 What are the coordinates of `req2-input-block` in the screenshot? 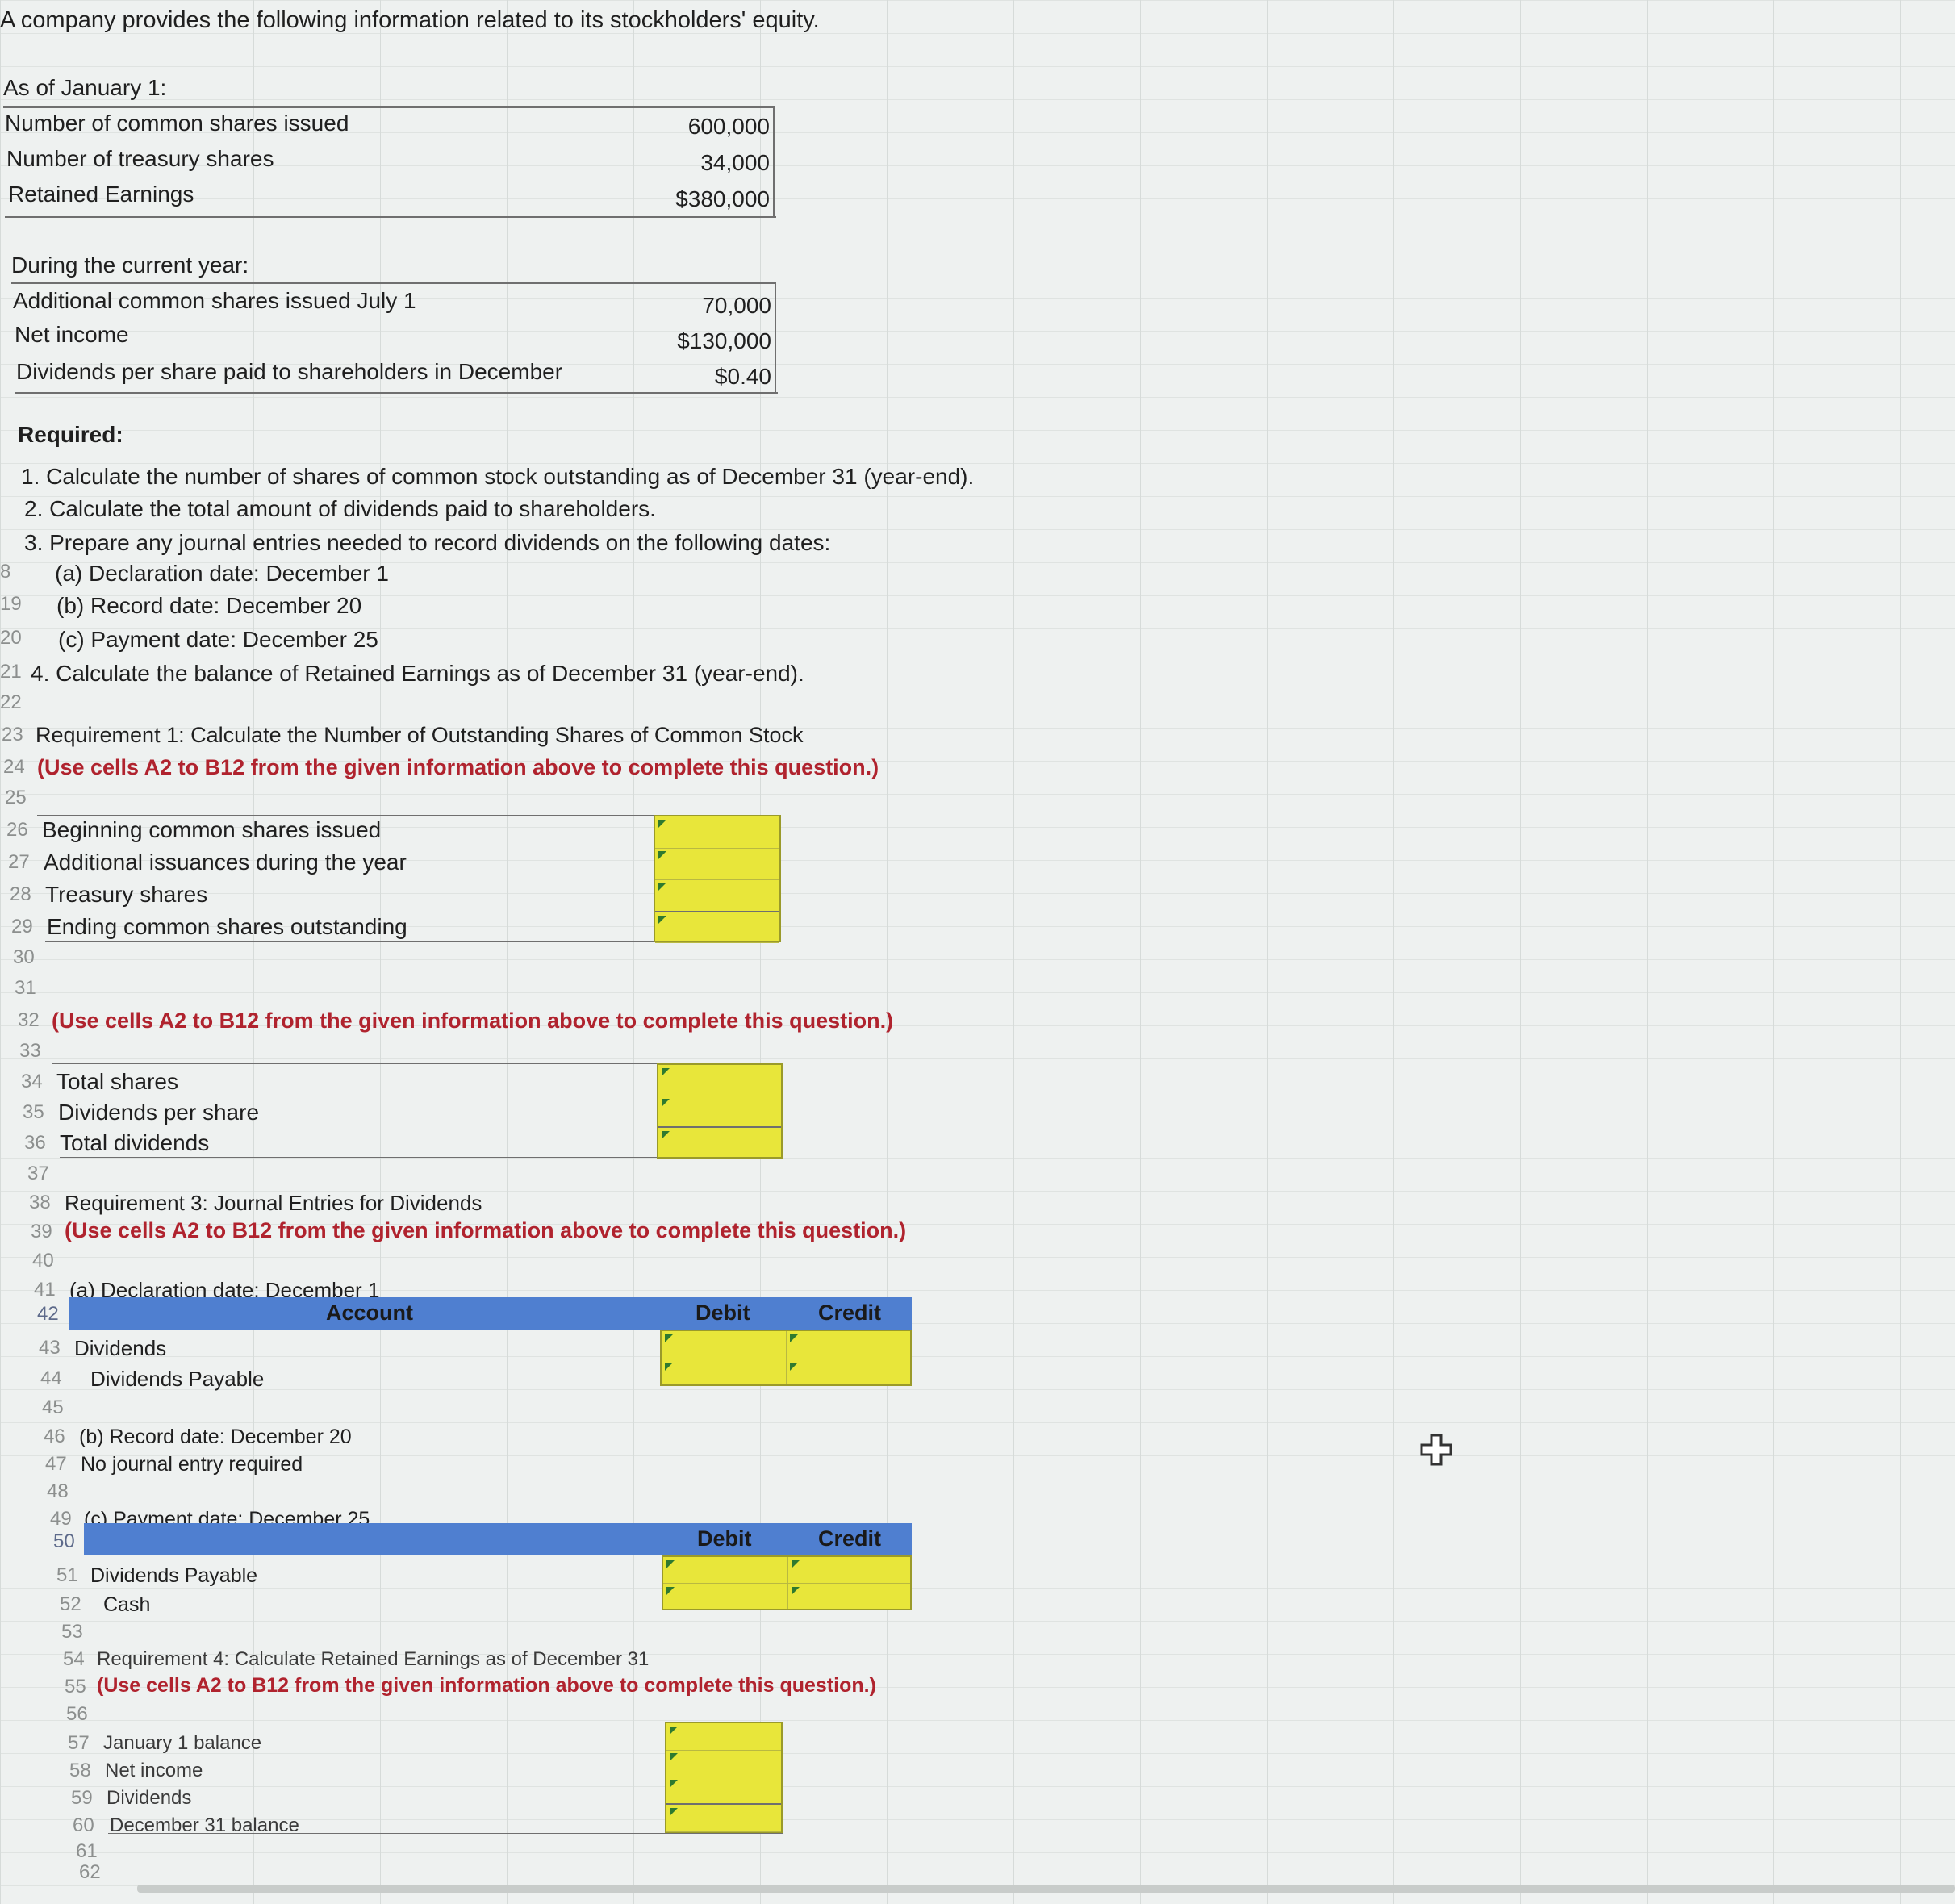 It's located at (720, 1111).